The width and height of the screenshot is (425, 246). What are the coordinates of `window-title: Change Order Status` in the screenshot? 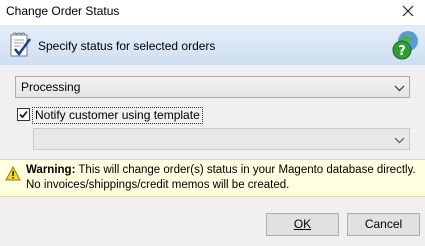 It's located at (63, 11).